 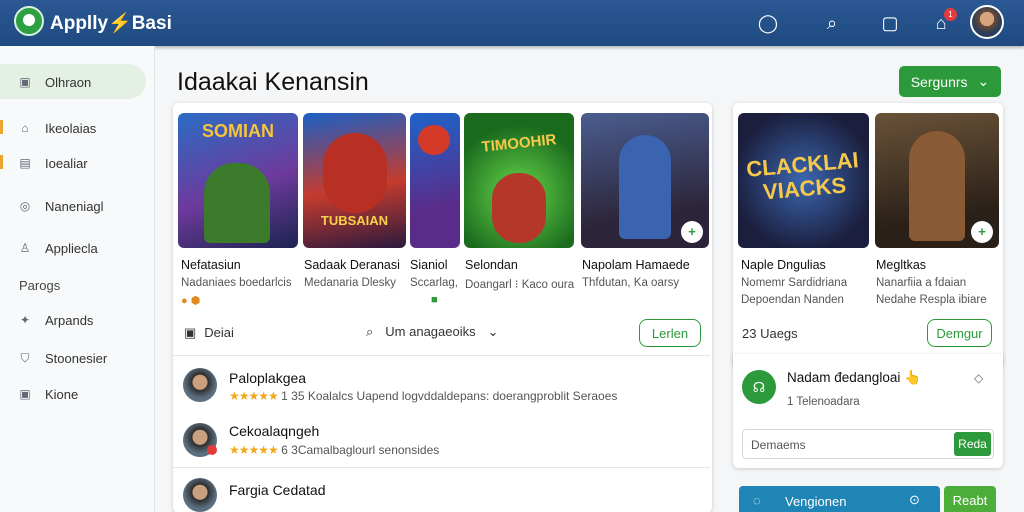 I want to click on reviewer-name: Fargia Cedatad, so click(x=277, y=490).